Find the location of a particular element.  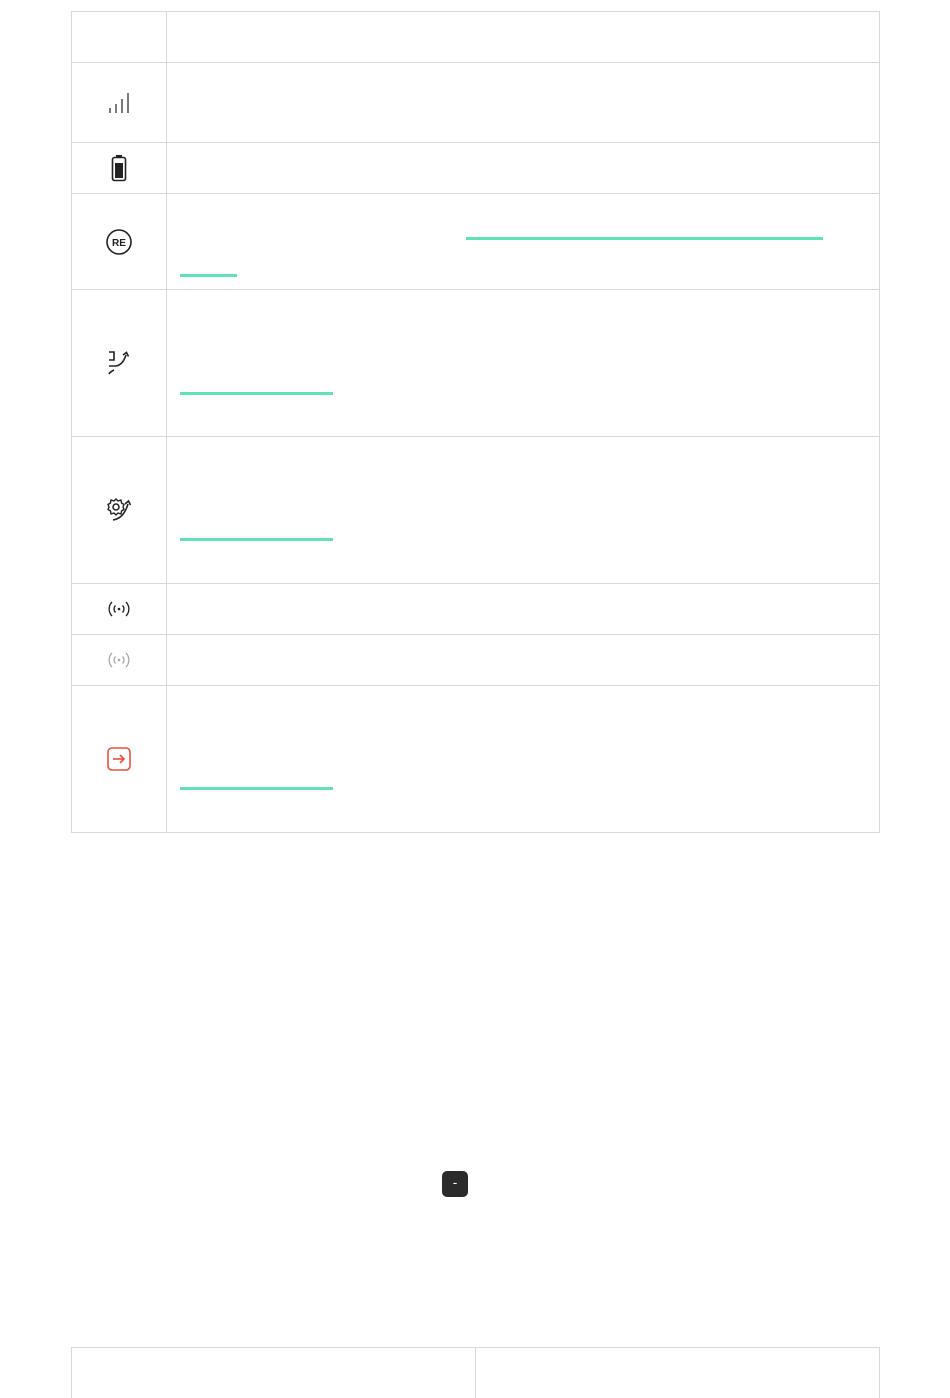

collapse-button: - is located at coordinates (455, 1184).